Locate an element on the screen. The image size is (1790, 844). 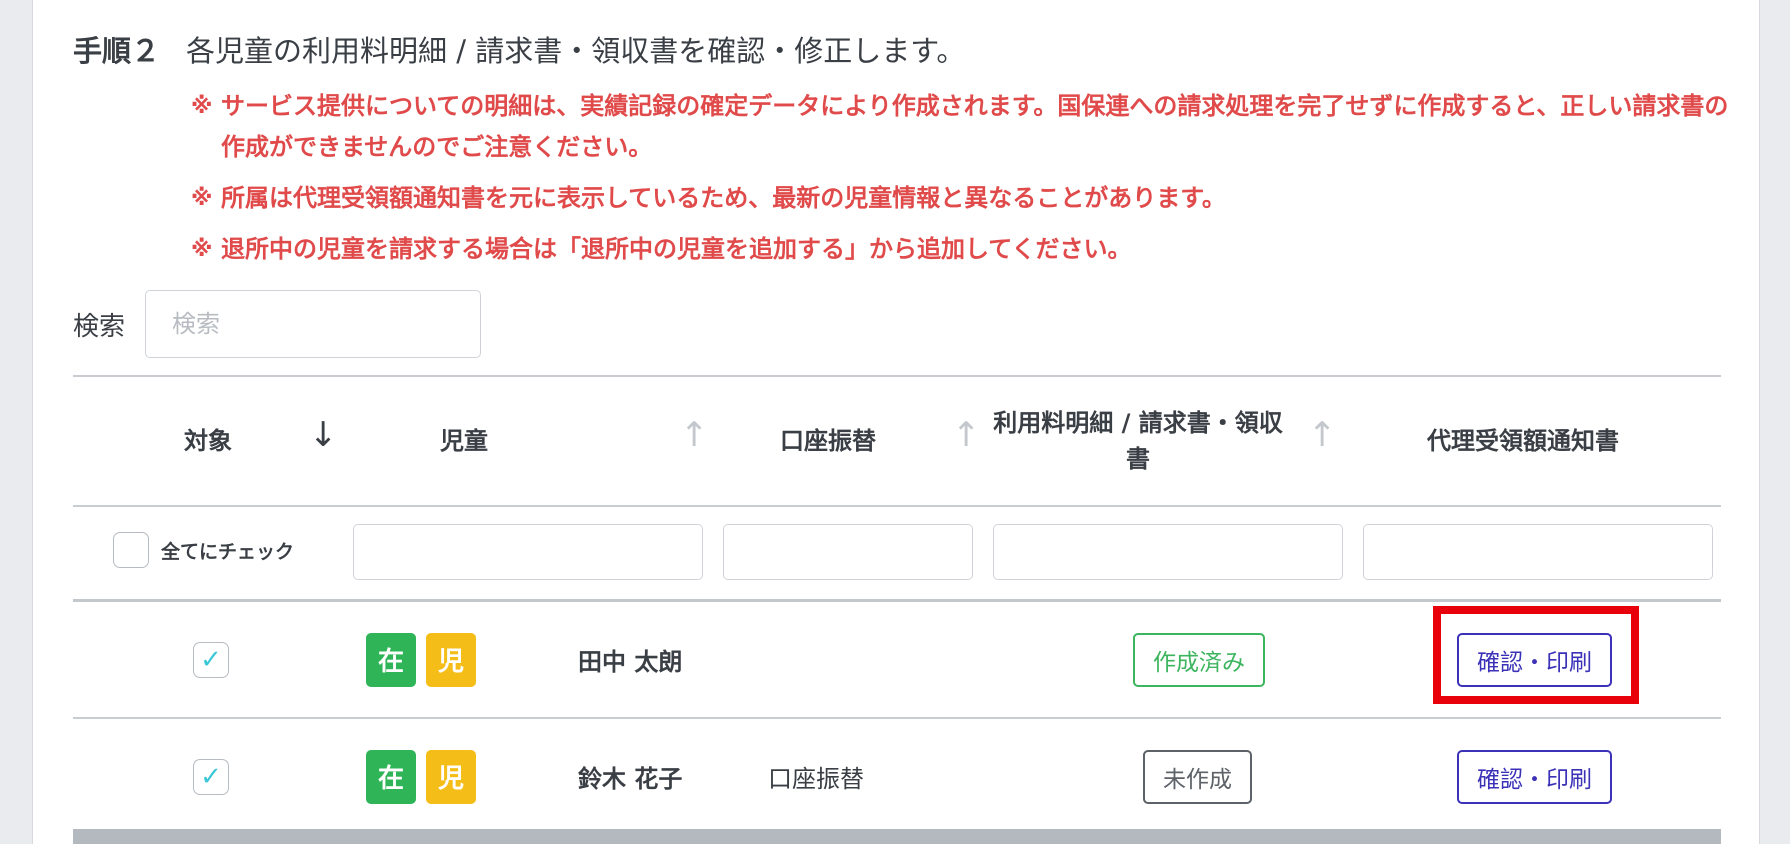
table-footer-bar is located at coordinates (897, 836).